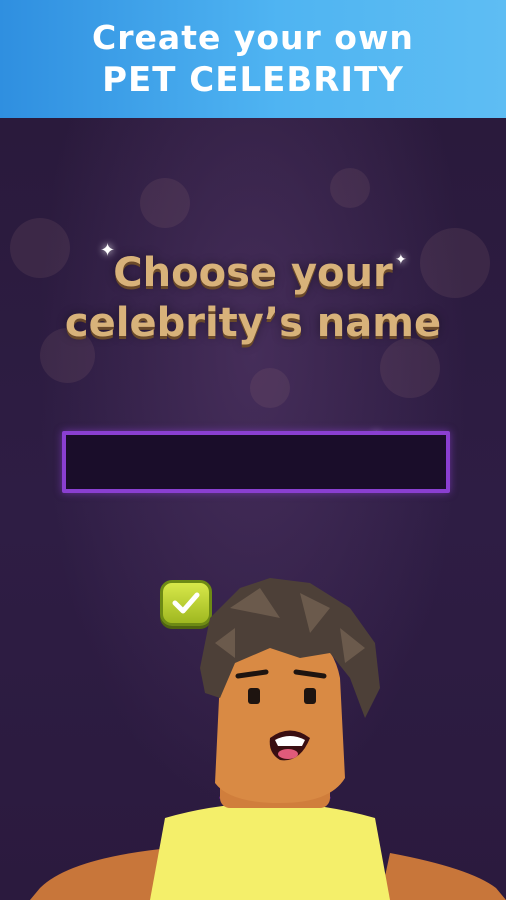 This screenshot has height=900, width=506. I want to click on avatar-left-eye, so click(254, 696).